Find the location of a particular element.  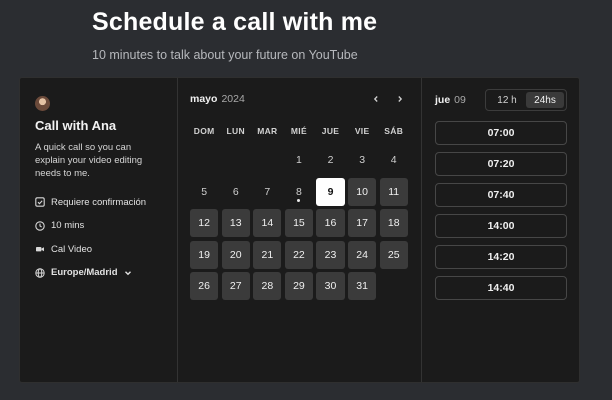

confirmation-label: Requiere confirmación is located at coordinates (99, 202).